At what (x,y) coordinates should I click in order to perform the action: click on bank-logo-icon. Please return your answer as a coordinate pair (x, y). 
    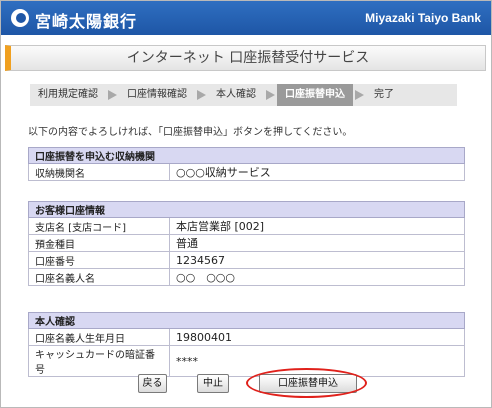
    Looking at the image, I should click on (20, 18).